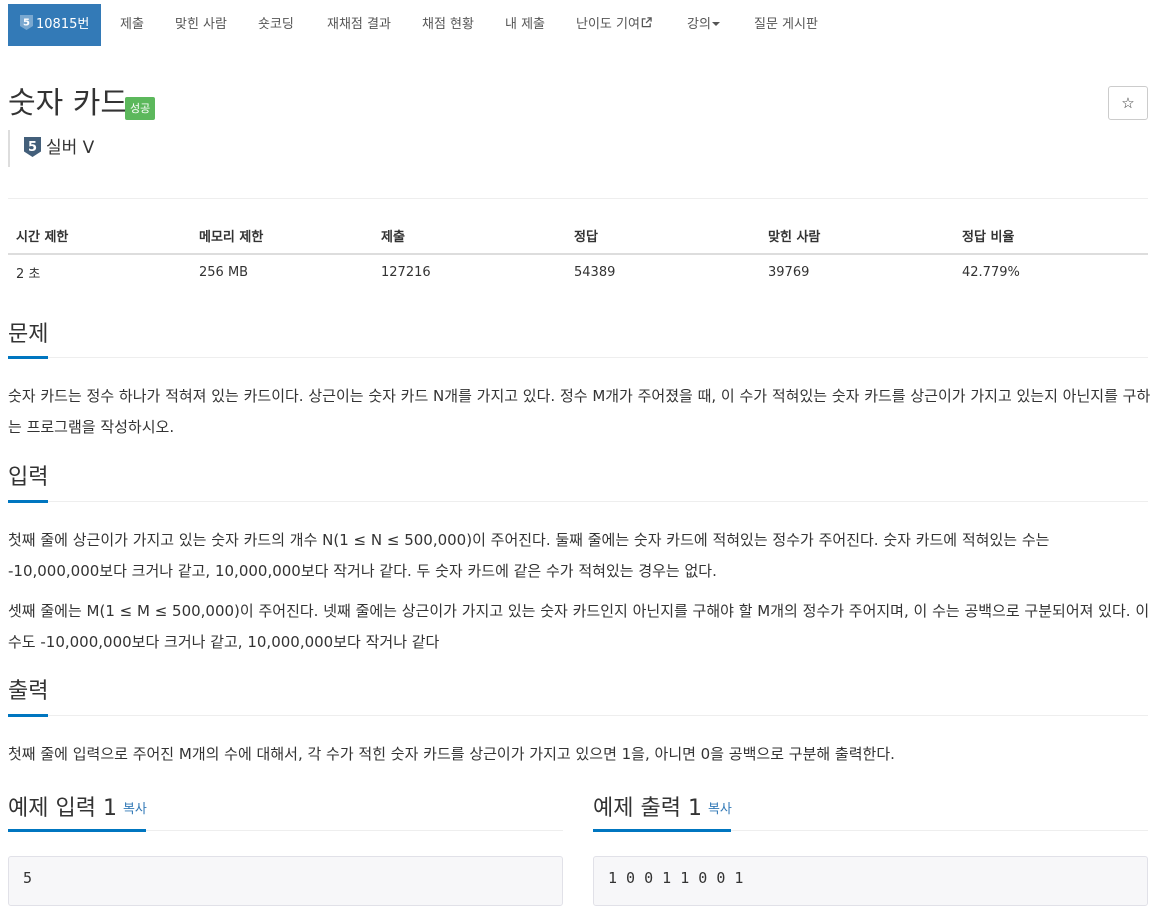 The image size is (1158, 906). I want to click on copy-input-link: 복사, so click(135, 809).